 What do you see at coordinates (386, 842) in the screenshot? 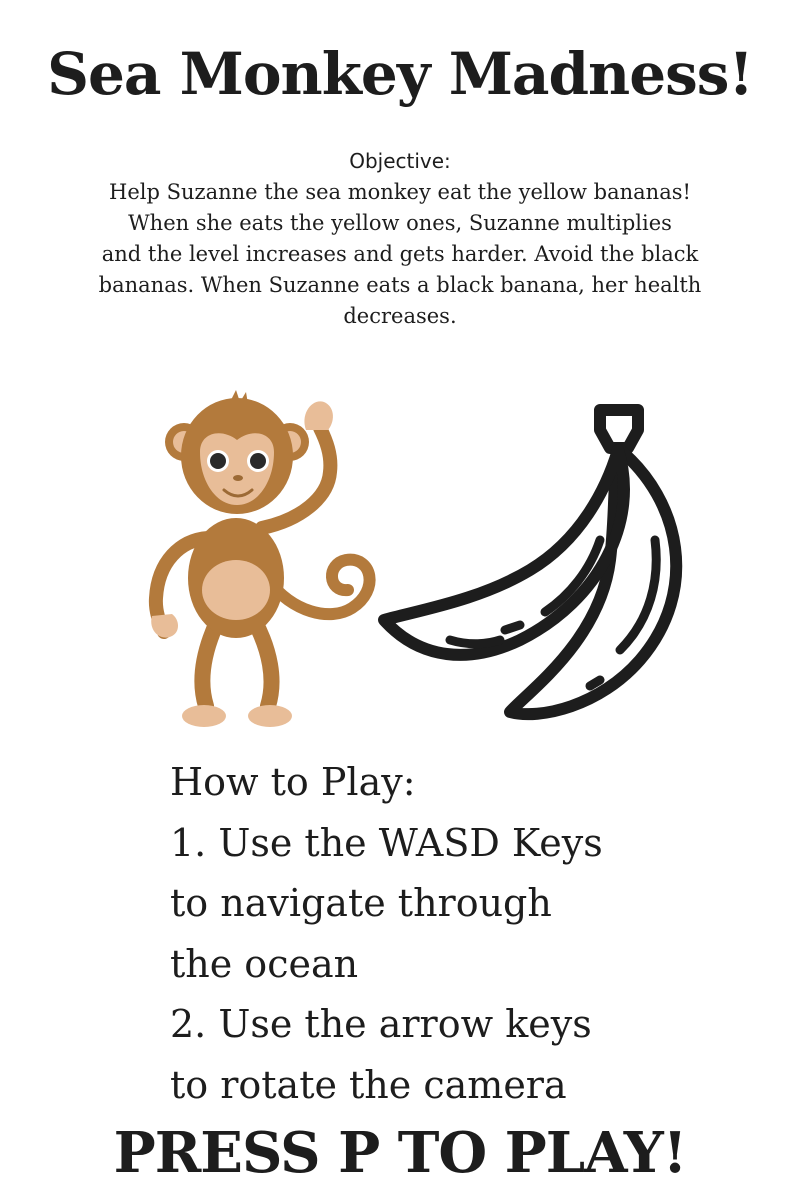
I see `instruction-line: 1. Use the WASD Keys` at bounding box center [386, 842].